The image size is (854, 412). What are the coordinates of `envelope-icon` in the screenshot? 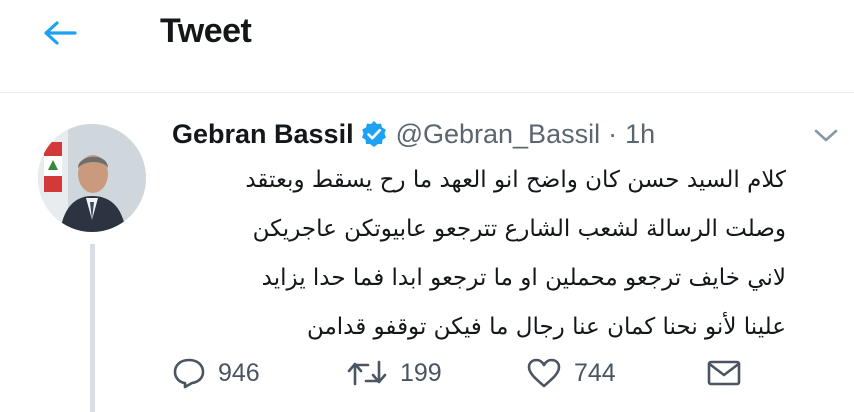 It's located at (724, 373).